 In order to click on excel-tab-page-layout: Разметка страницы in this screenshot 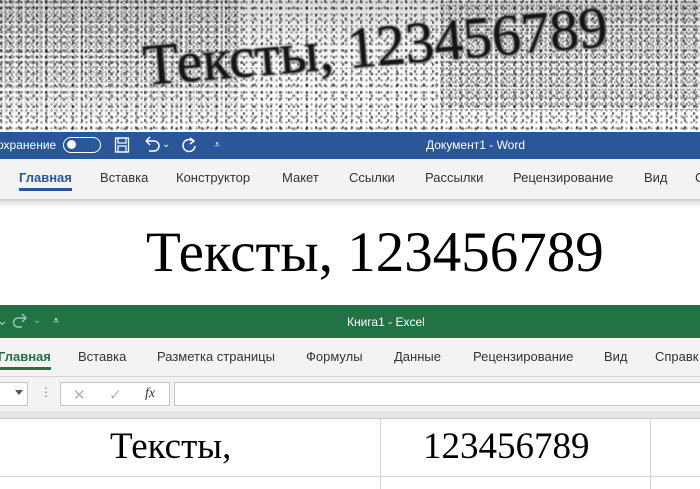, I will do `click(216, 356)`.